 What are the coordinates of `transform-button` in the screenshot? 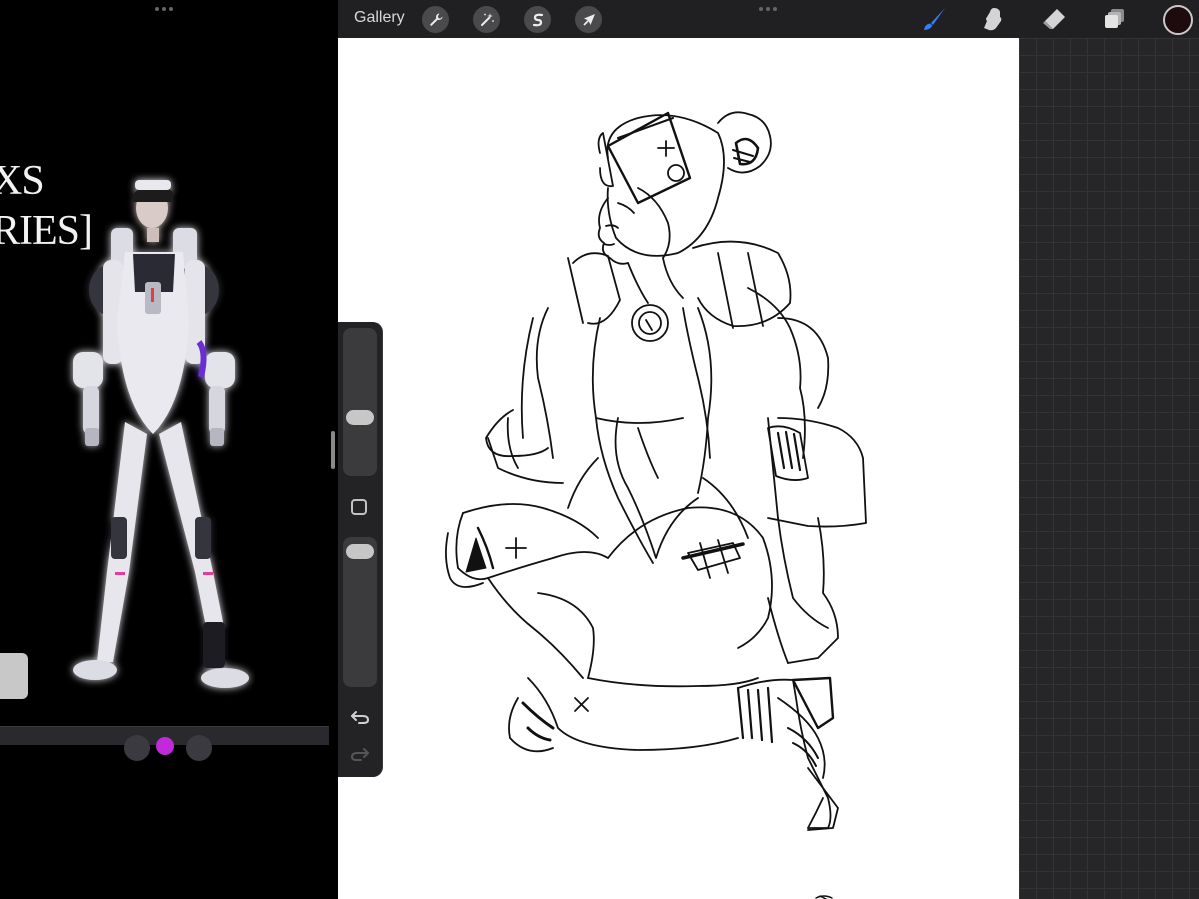 It's located at (588, 19).